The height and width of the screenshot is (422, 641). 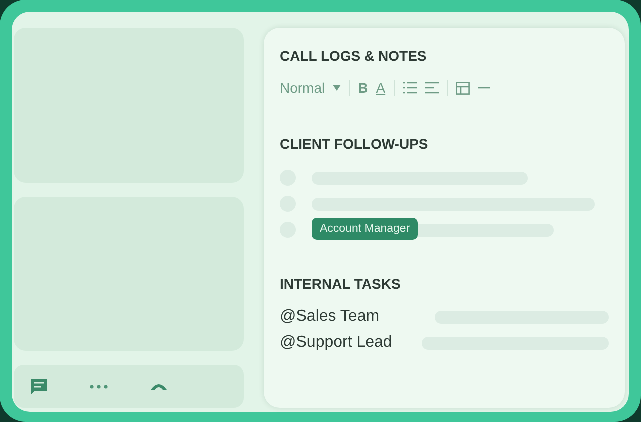 I want to click on bold-button: B, so click(x=363, y=88).